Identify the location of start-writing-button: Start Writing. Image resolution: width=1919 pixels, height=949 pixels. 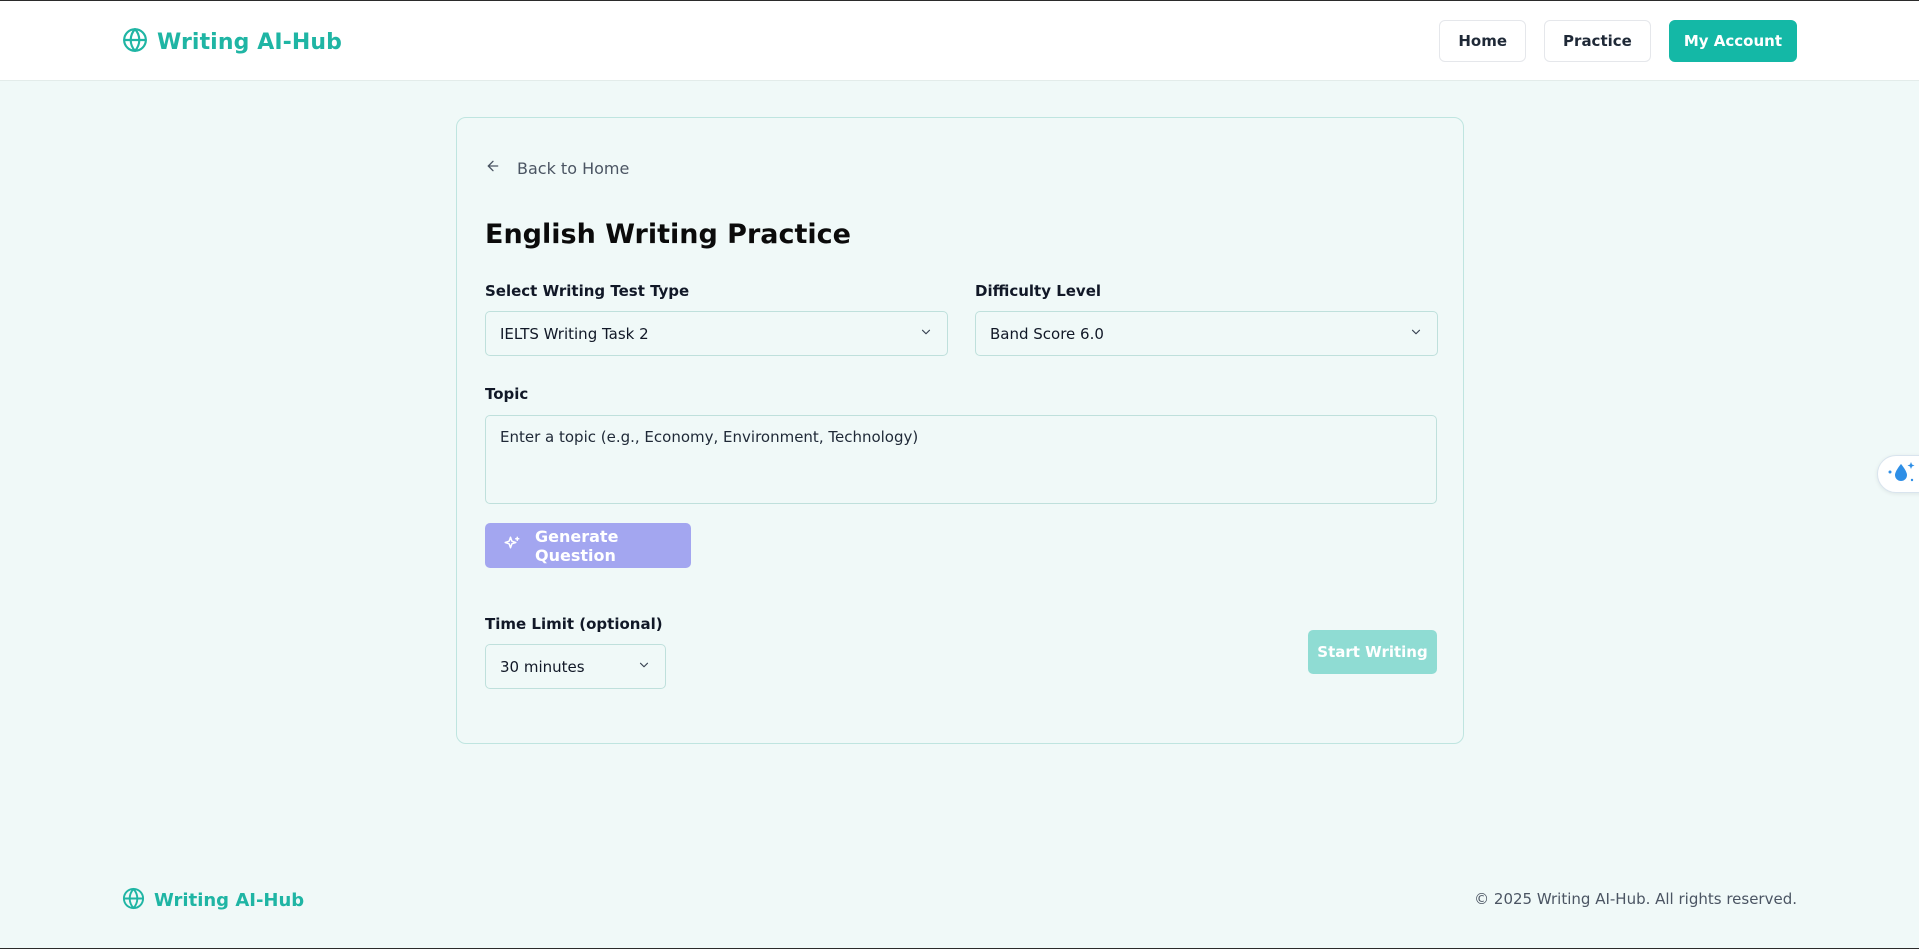
(1372, 652).